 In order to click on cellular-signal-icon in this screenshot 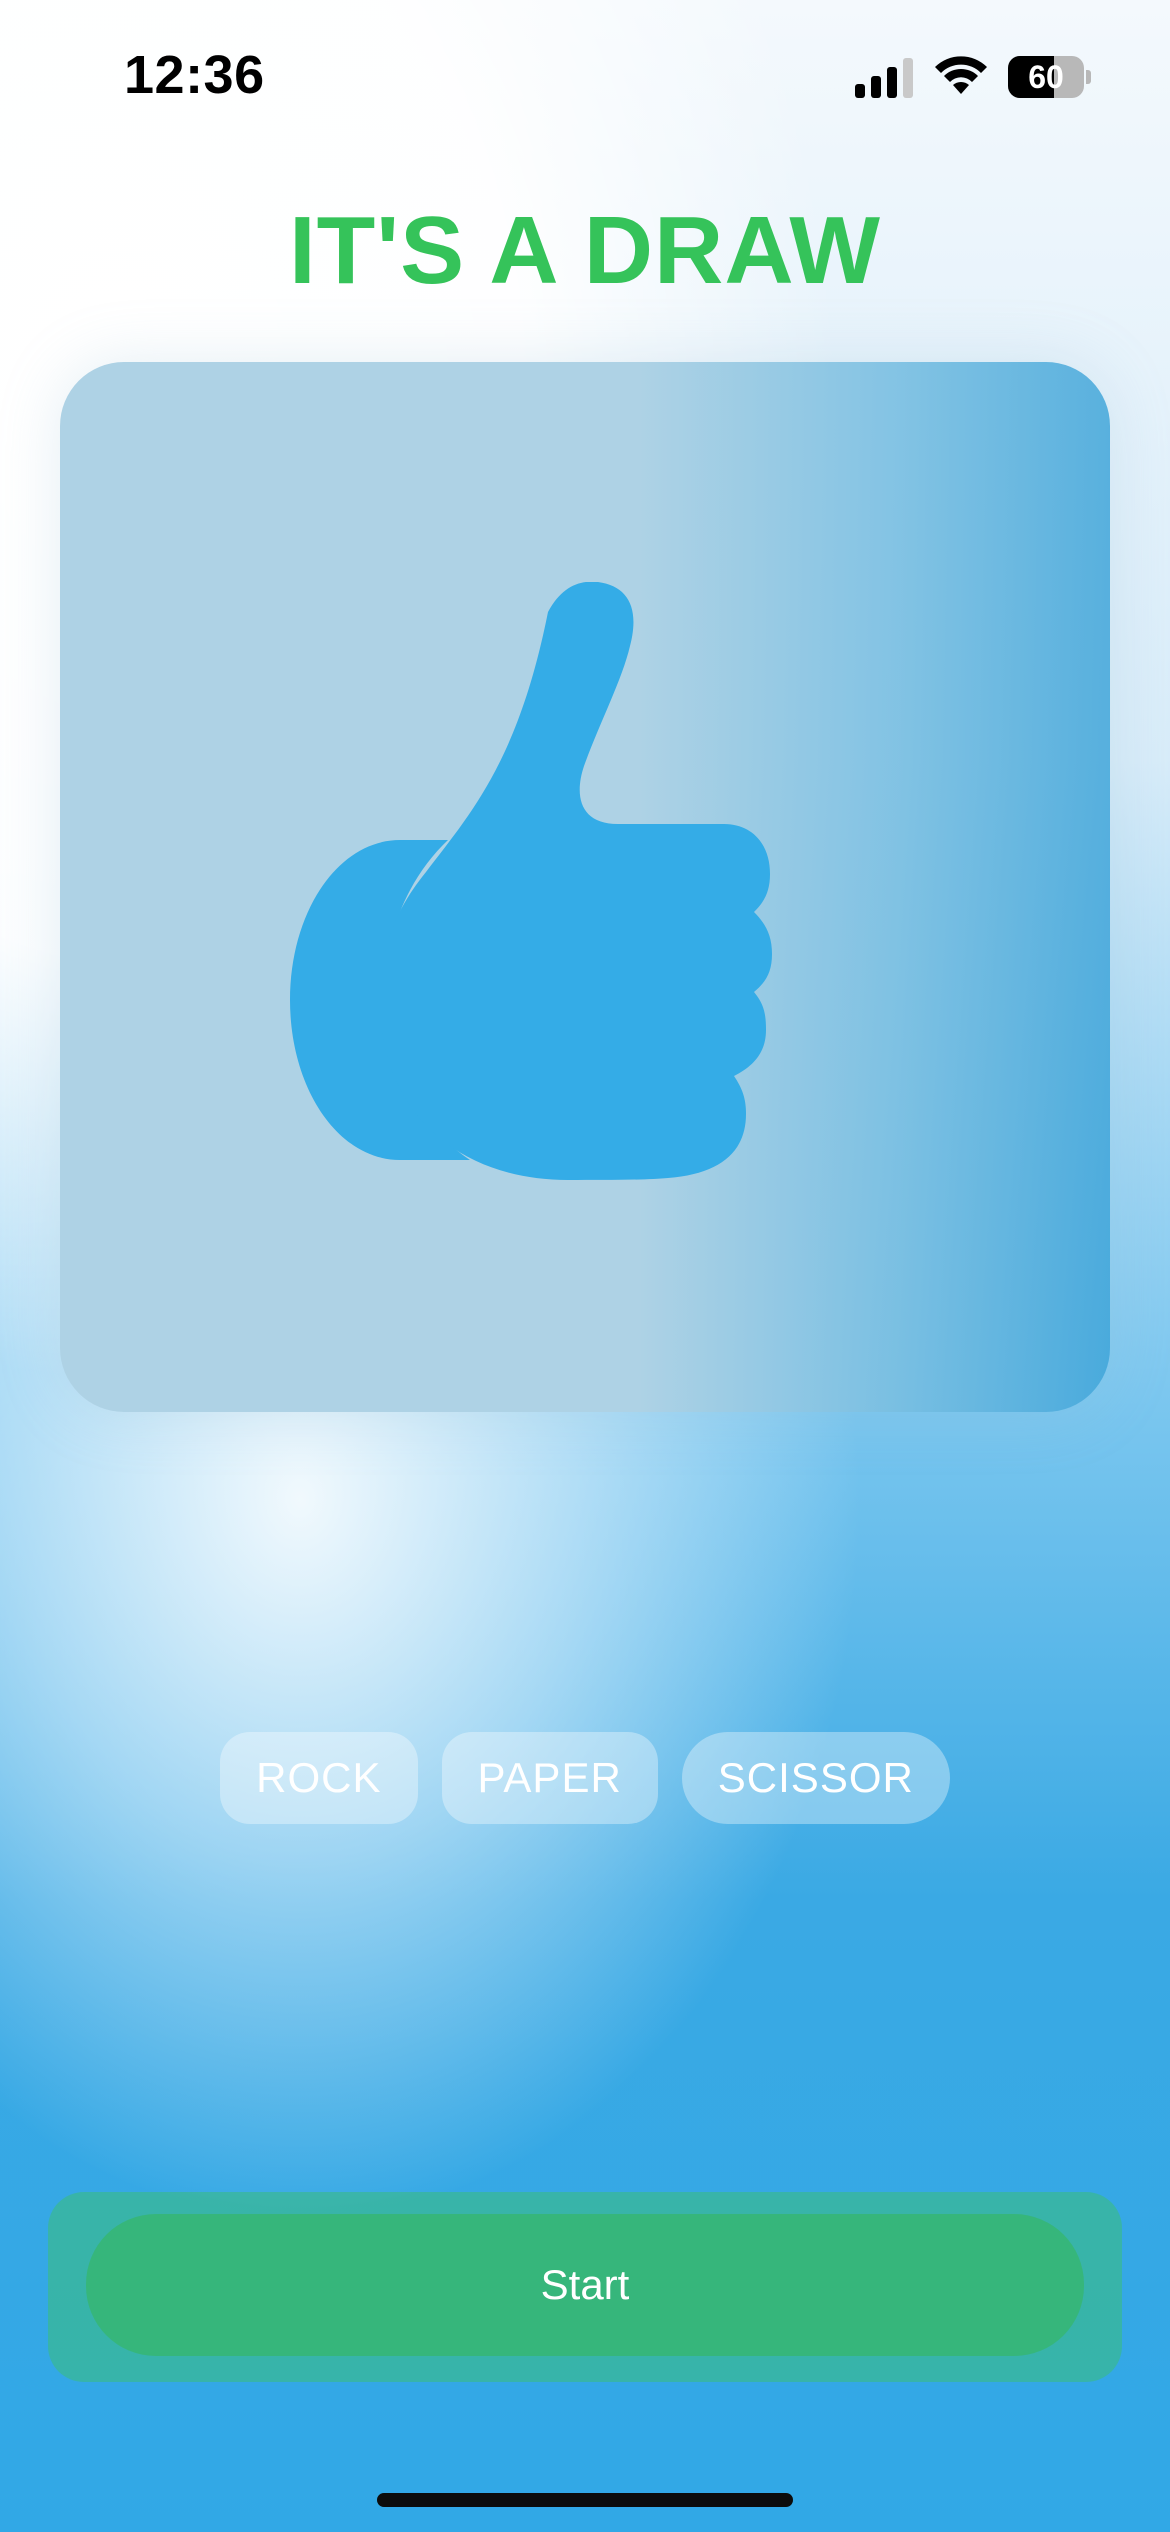, I will do `click(884, 78)`.